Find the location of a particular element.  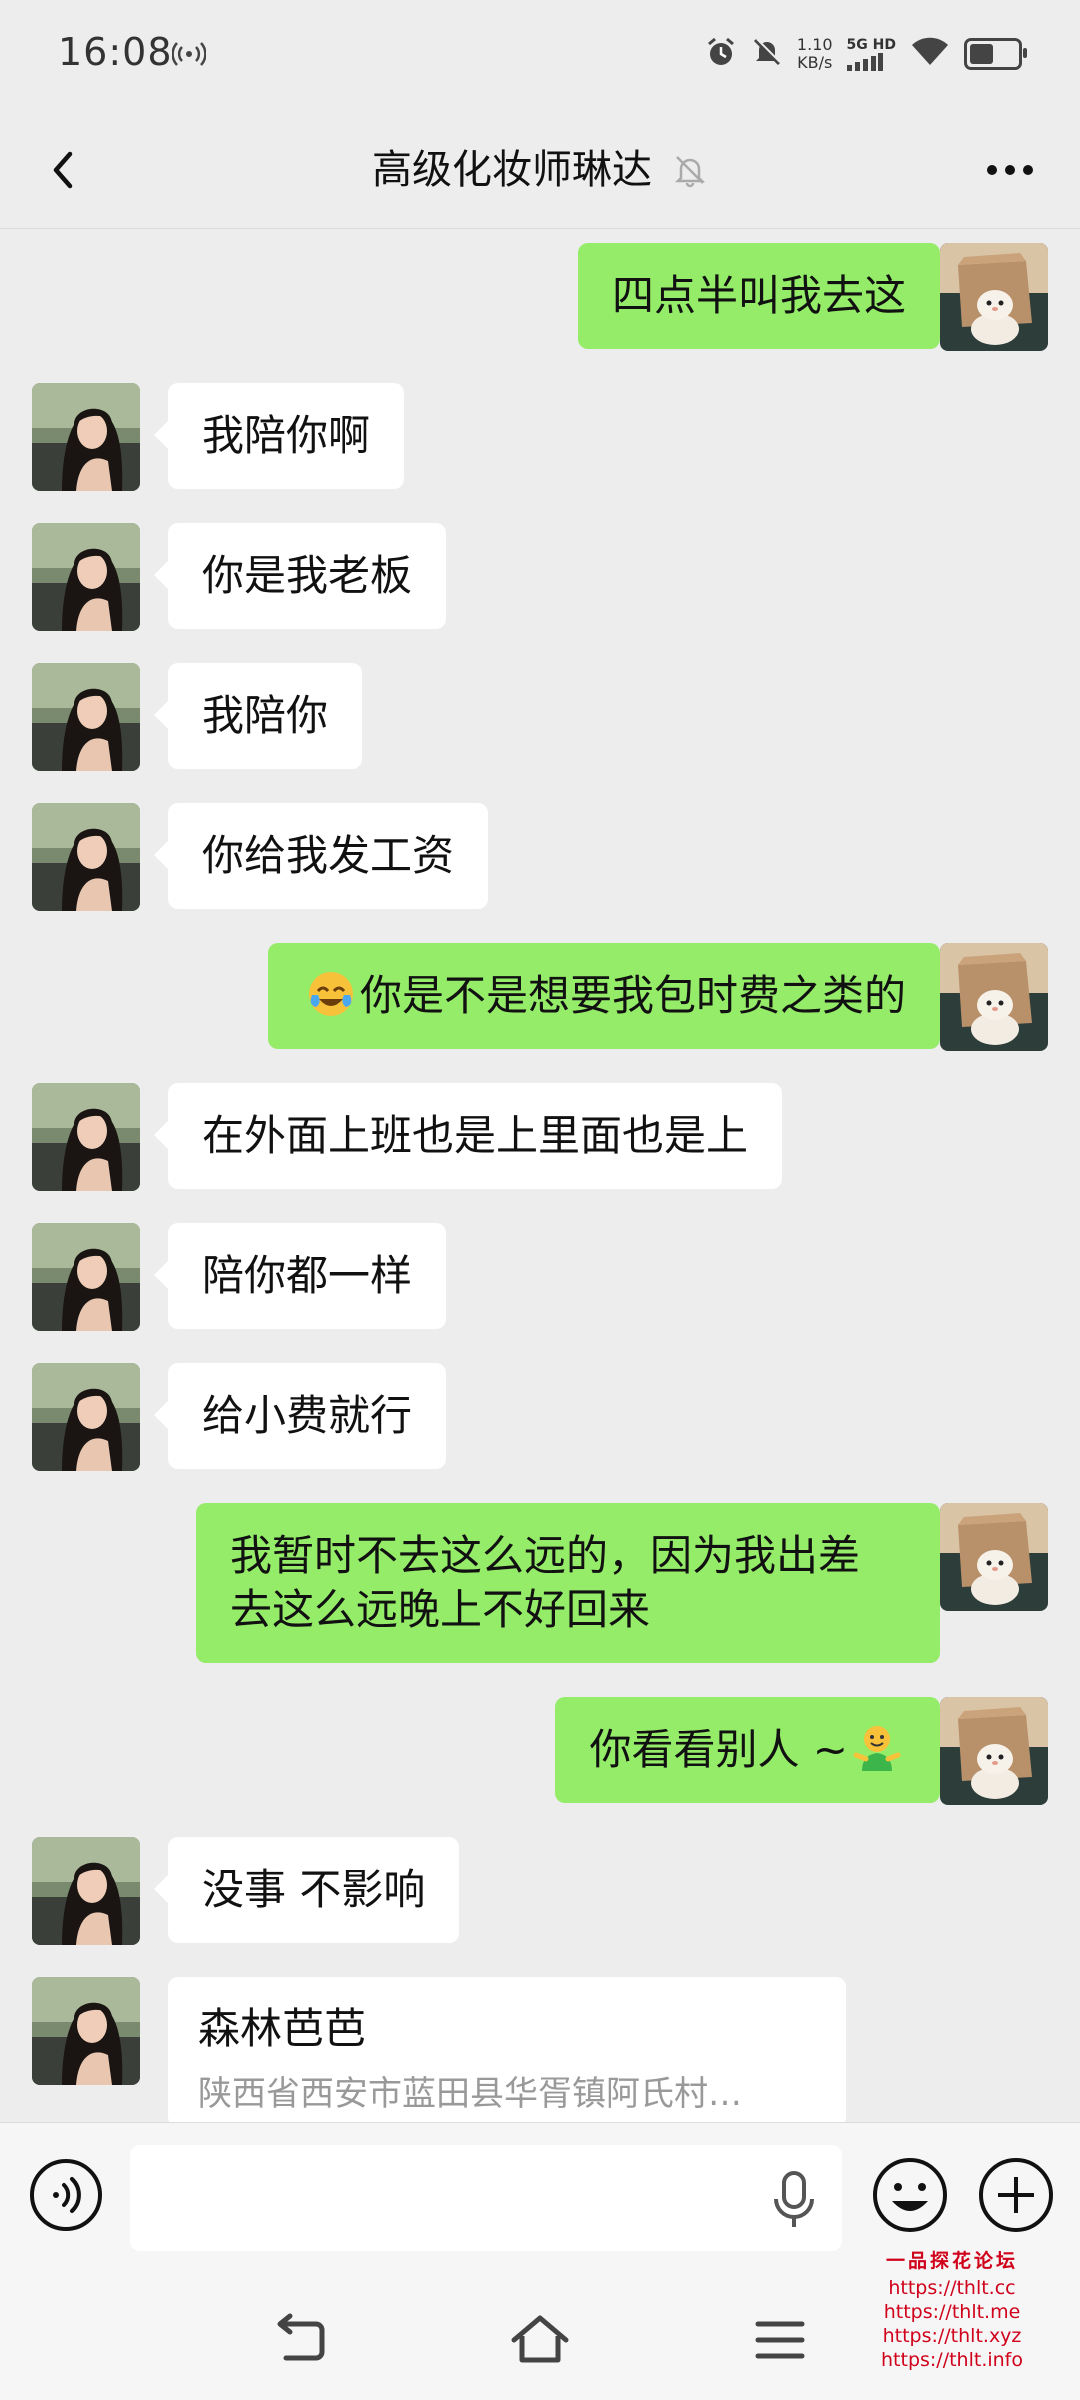

nav-home-button is located at coordinates (540, 2340).